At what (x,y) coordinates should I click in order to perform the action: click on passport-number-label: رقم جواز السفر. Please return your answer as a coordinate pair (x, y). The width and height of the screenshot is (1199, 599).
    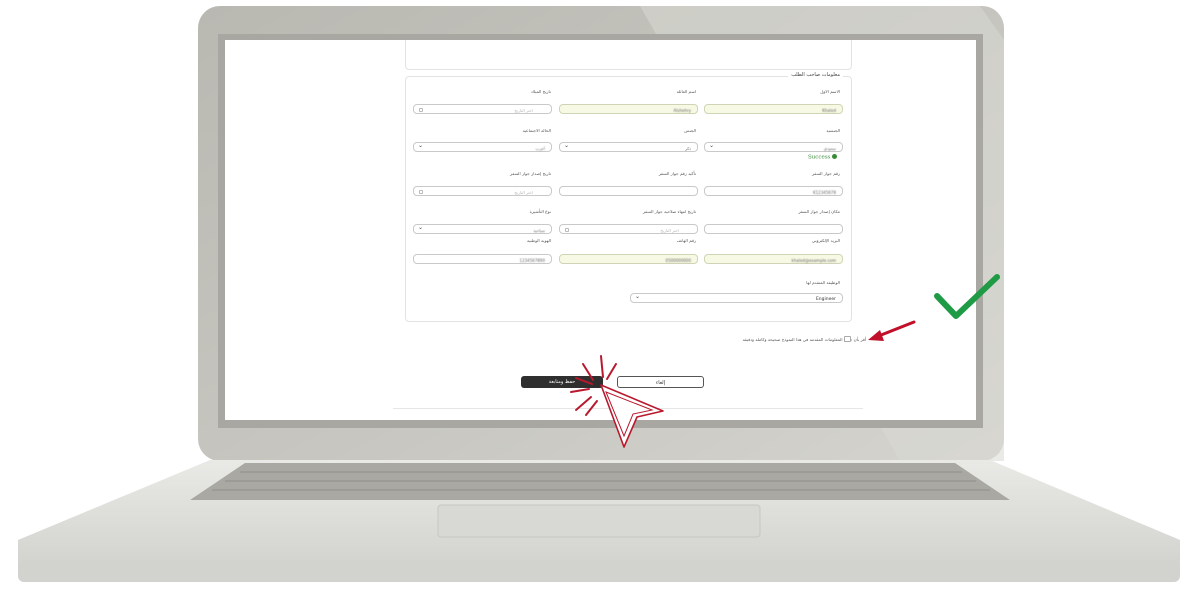
    Looking at the image, I should click on (825, 173).